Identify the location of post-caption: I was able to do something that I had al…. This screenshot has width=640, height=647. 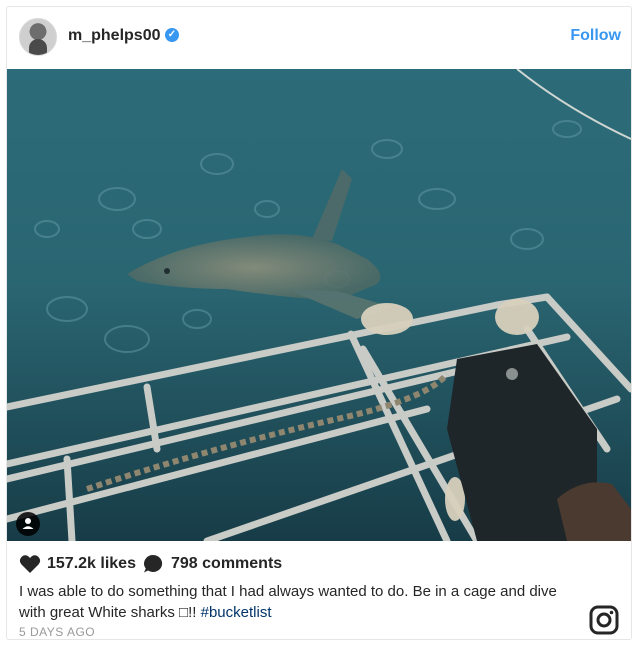
(299, 602).